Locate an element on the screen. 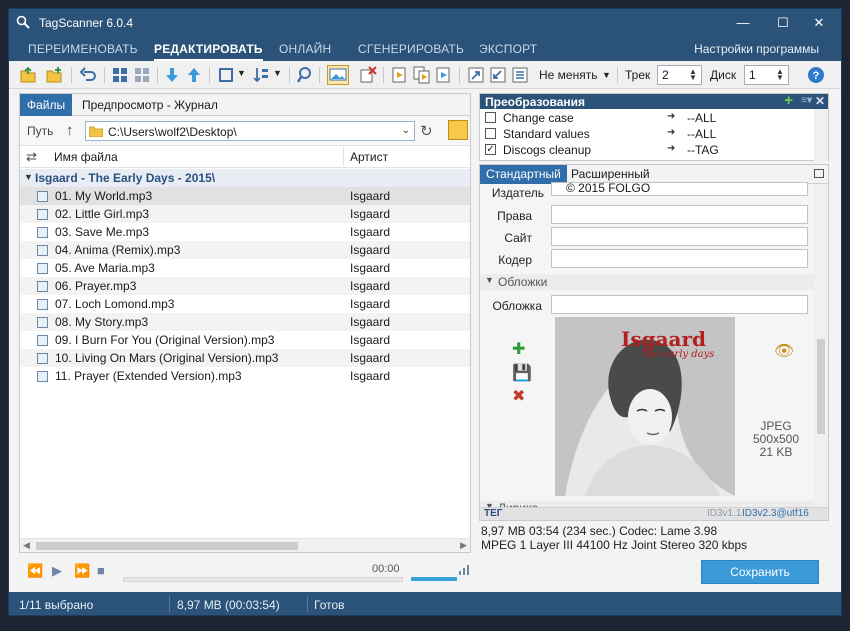 This screenshot has width=850, height=631. column-separator is located at coordinates (343, 157).